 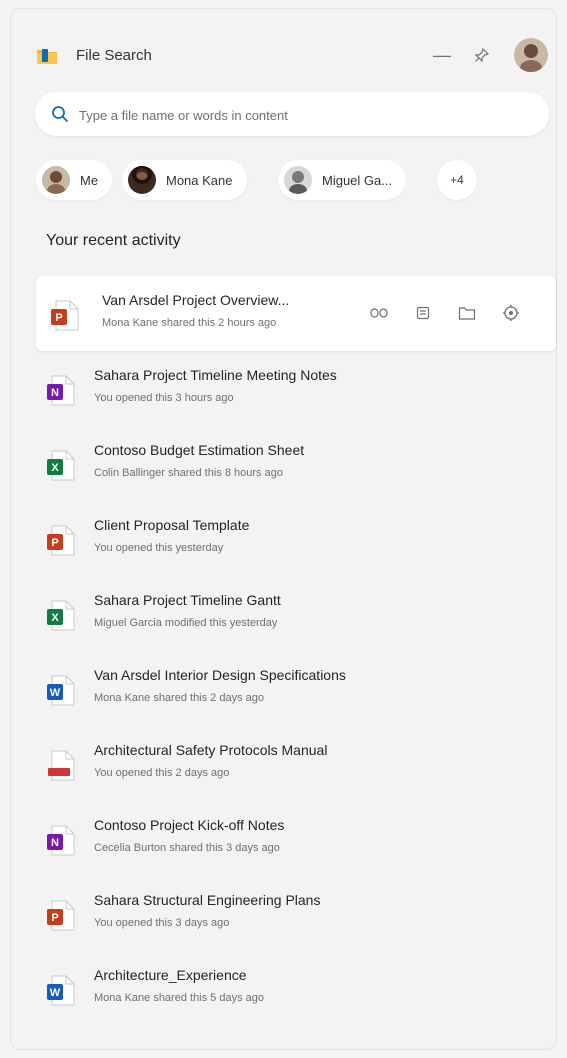 What do you see at coordinates (211, 750) in the screenshot?
I see `file-name: Architectural Safety Protocols Manual` at bounding box center [211, 750].